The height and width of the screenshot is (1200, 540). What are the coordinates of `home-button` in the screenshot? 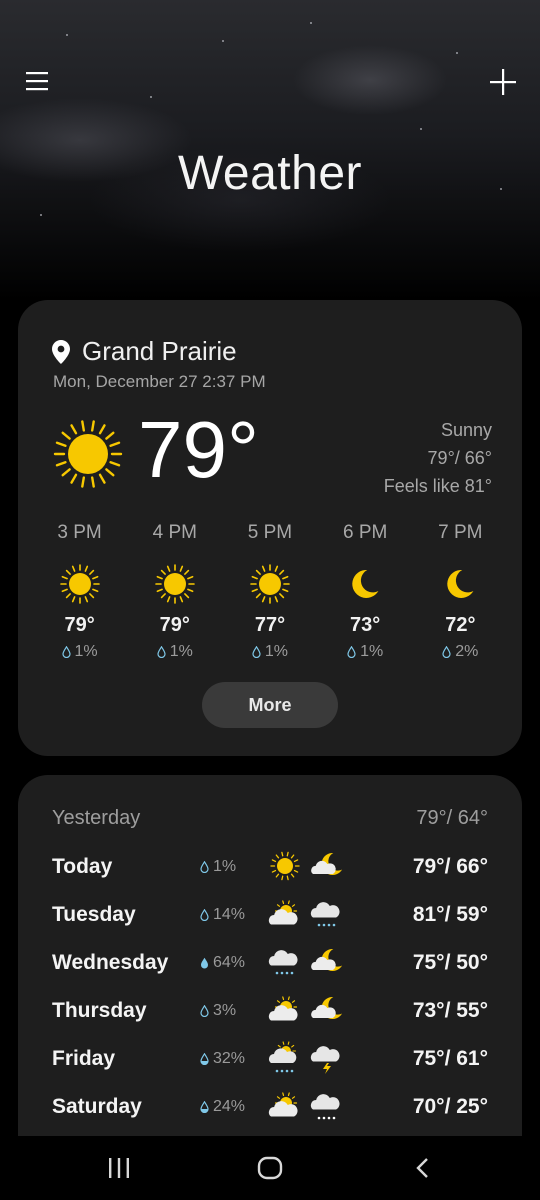 It's located at (270, 1168).